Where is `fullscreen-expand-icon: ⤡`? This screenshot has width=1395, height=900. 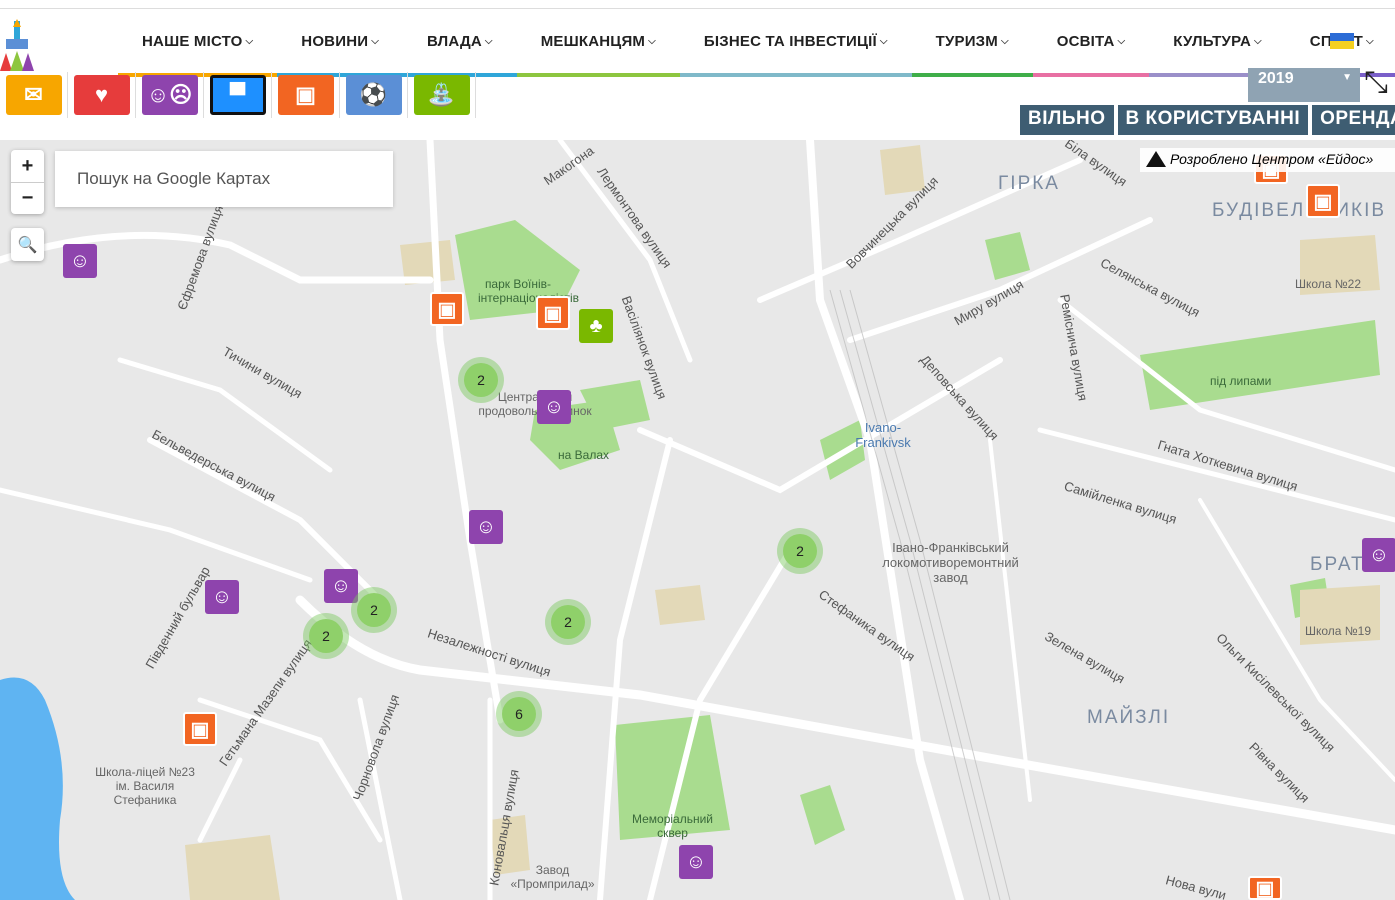
fullscreen-expand-icon: ⤡ is located at coordinates (1379, 84).